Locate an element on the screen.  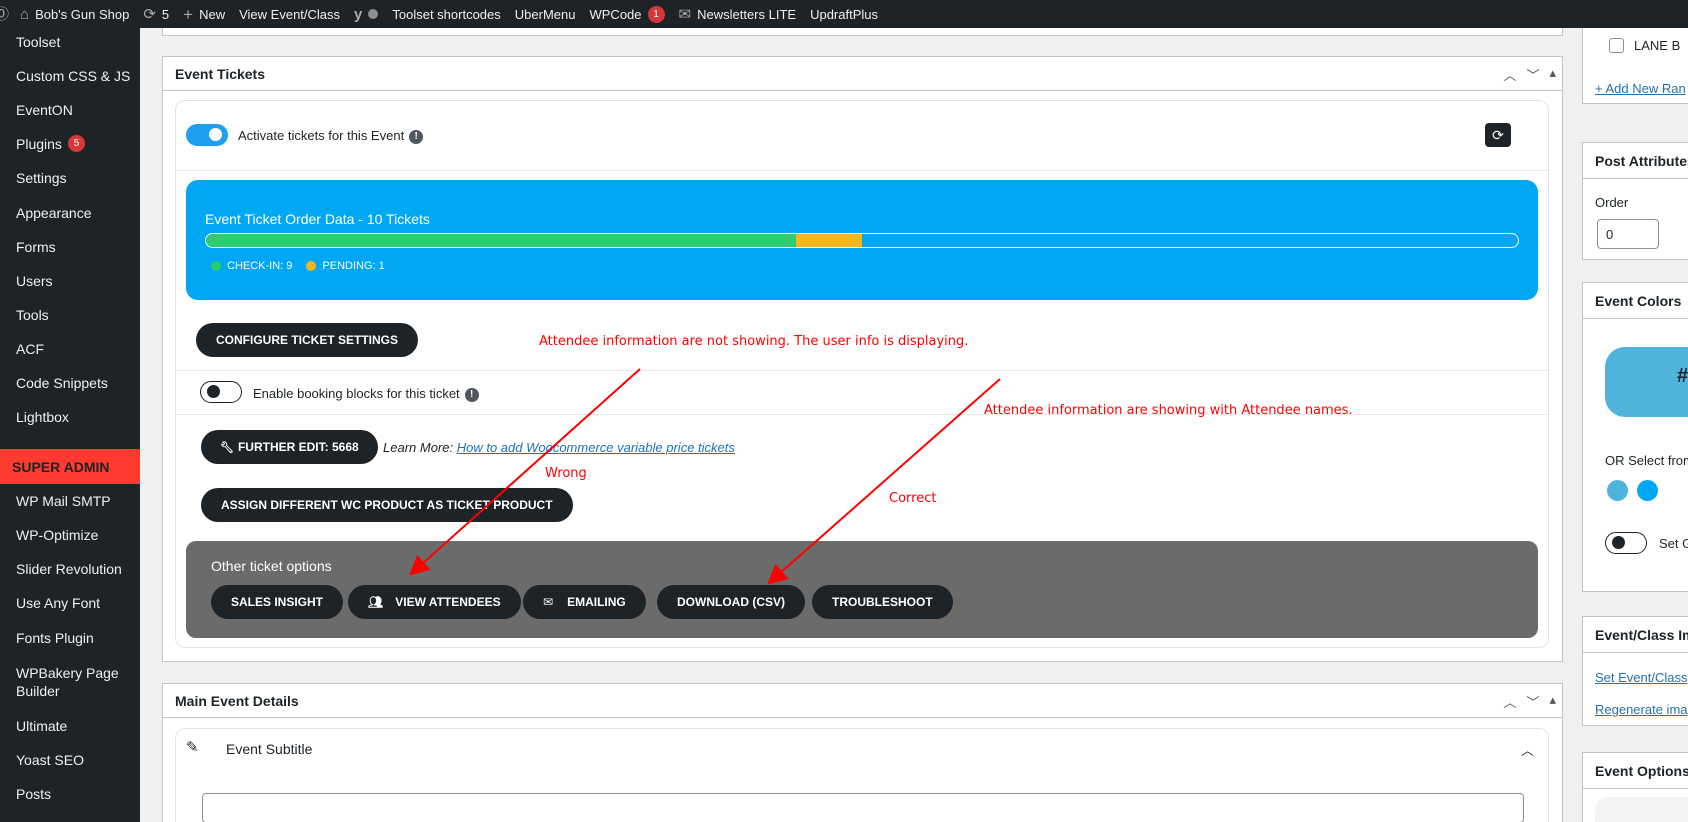
seo-status-dot-icon is located at coordinates (373, 14).